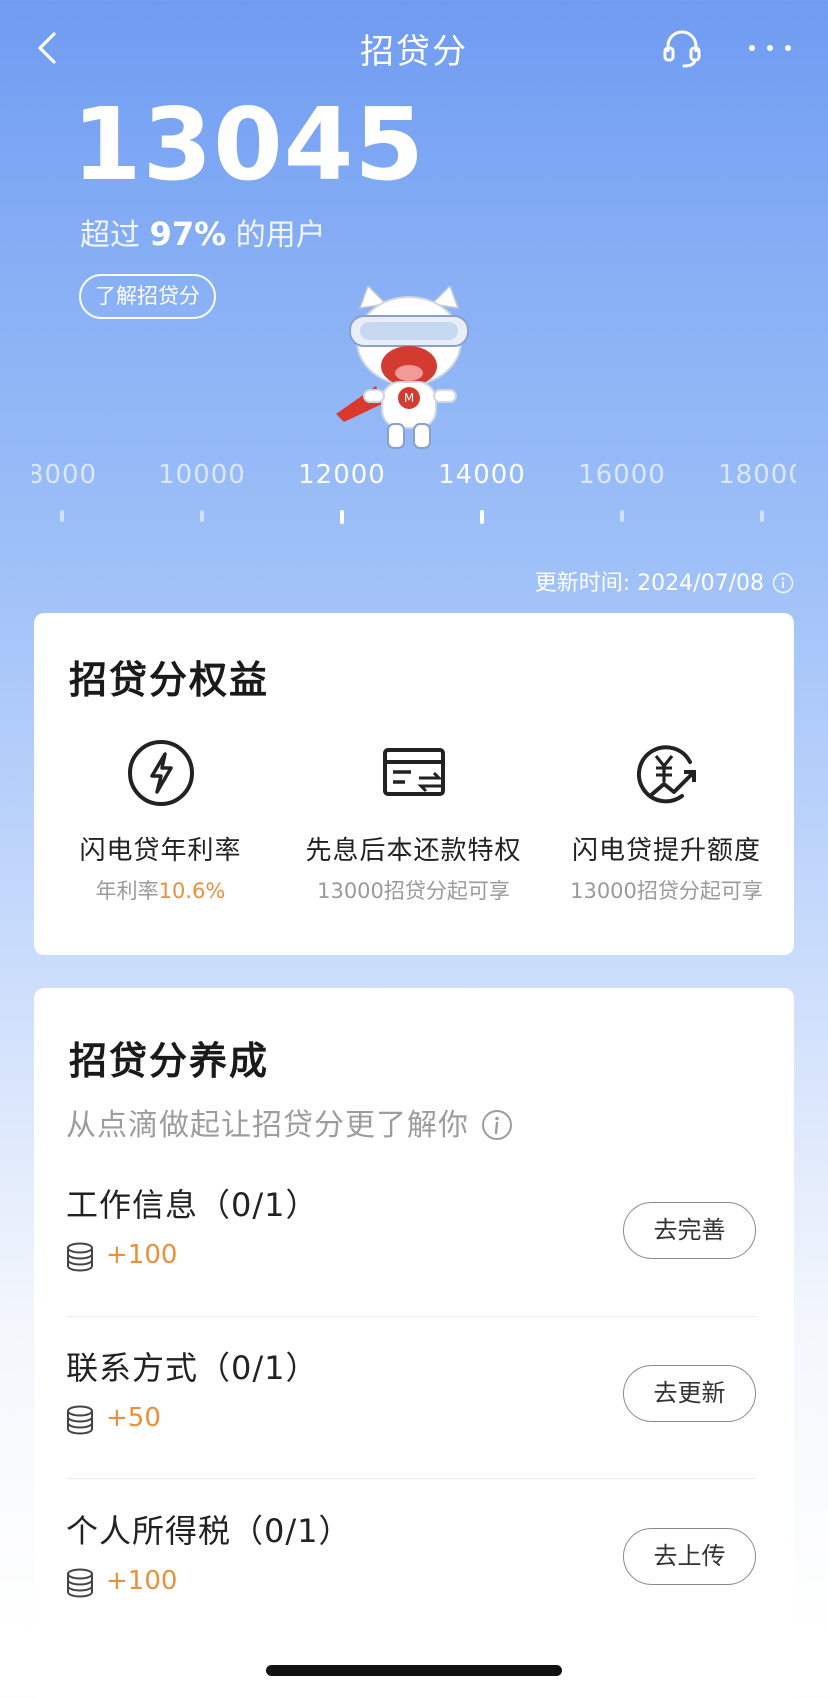 This screenshot has width=828, height=1698. Describe the element at coordinates (160, 773) in the screenshot. I see `lightning-icon` at that location.